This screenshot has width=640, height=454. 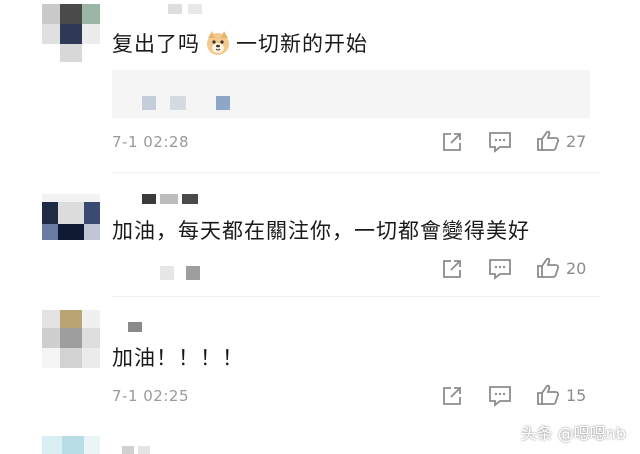 I want to click on comment-text: 加油，每天都在關注你，一切都會變得美好, so click(x=321, y=231).